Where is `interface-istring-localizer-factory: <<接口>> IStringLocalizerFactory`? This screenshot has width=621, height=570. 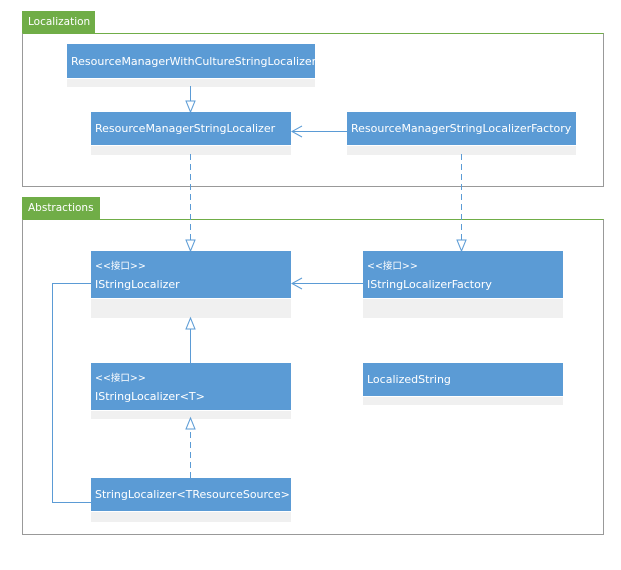
interface-istring-localizer-factory: <<接口>> IStringLocalizerFactory is located at coordinates (463, 284).